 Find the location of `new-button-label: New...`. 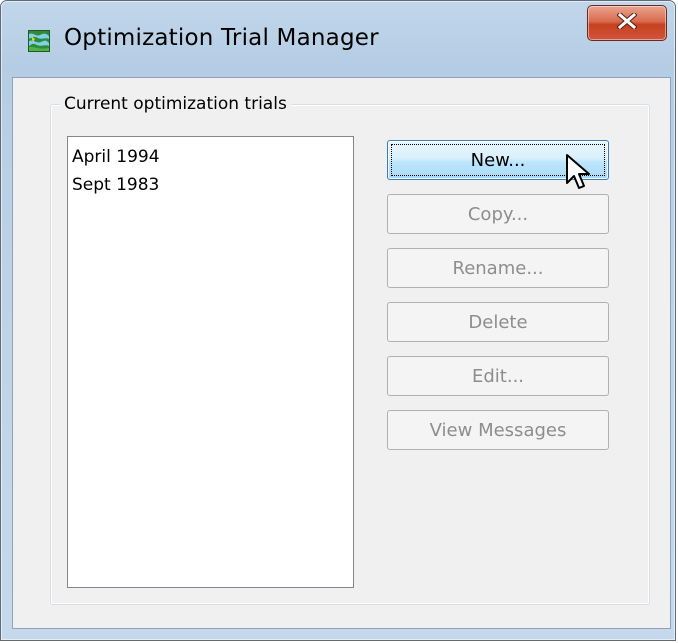

new-button-label: New... is located at coordinates (498, 160).